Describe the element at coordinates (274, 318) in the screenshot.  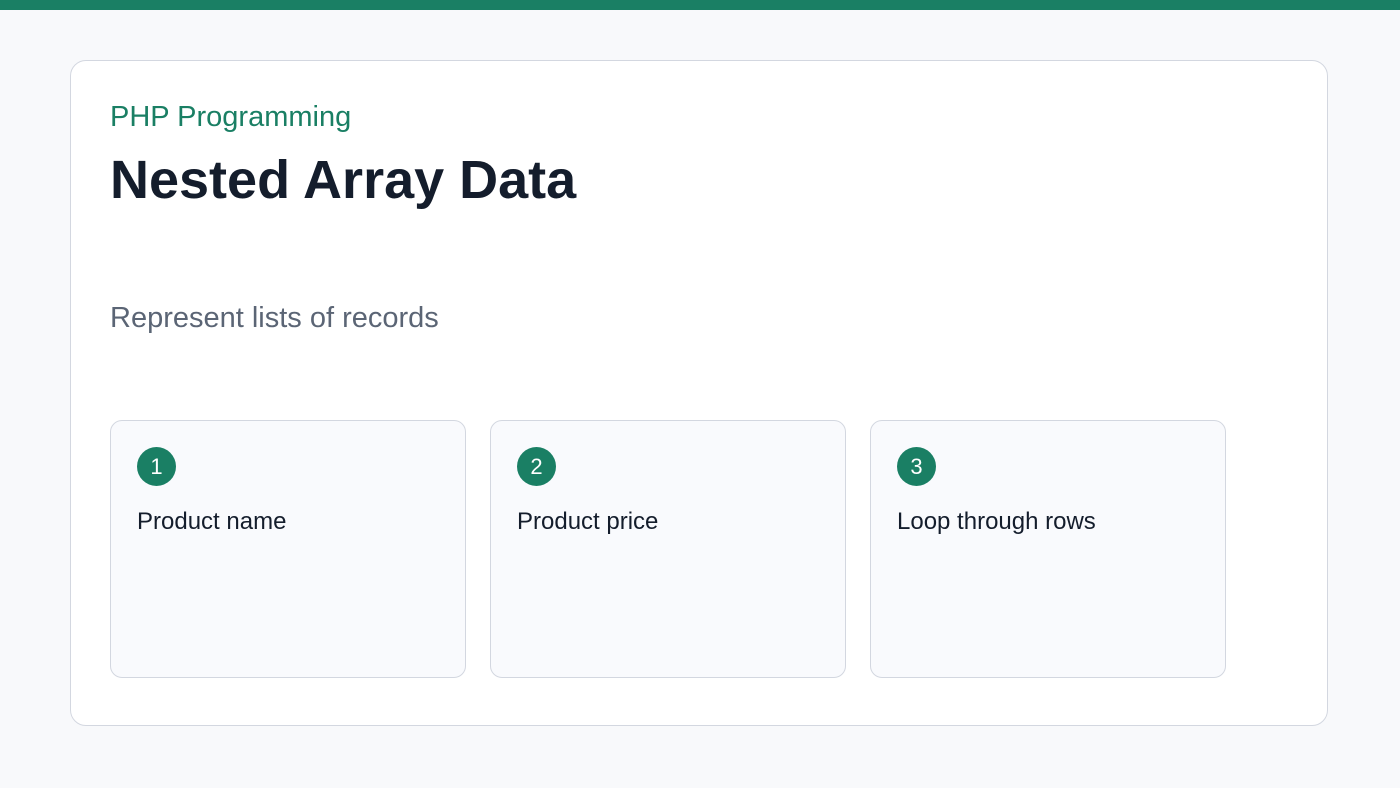
I see `page-subtitle: Represent lists of records` at that location.